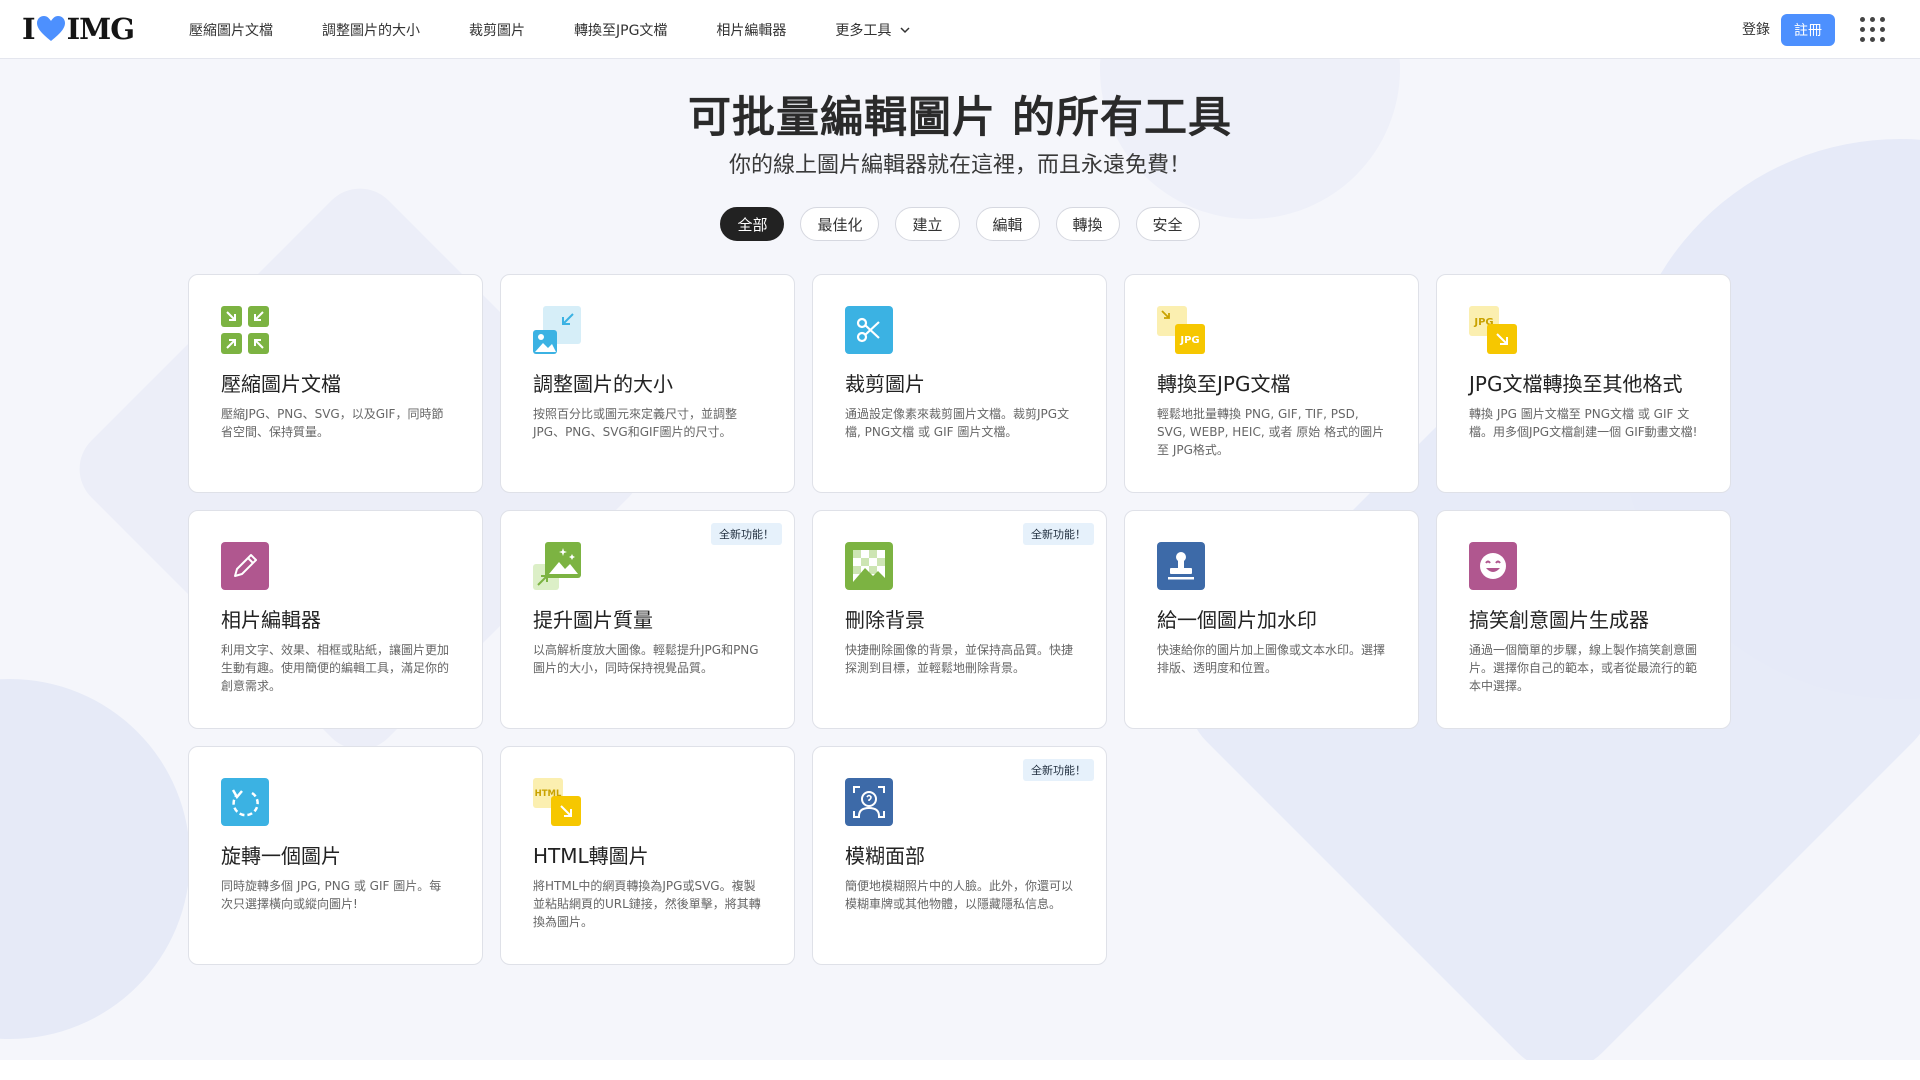  What do you see at coordinates (927, 224) in the screenshot?
I see `filter-create: 建立` at bounding box center [927, 224].